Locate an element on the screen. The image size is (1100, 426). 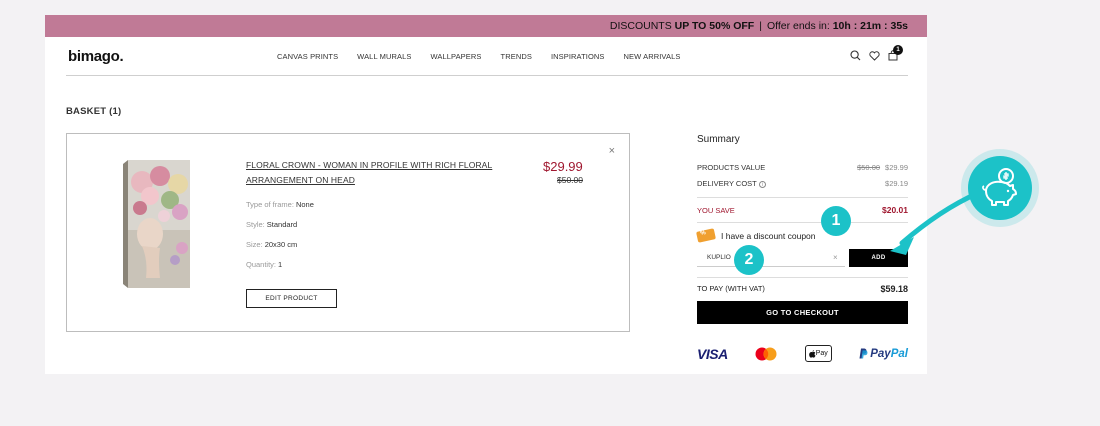
basket-title: BASKET (1) is located at coordinates (94, 111).